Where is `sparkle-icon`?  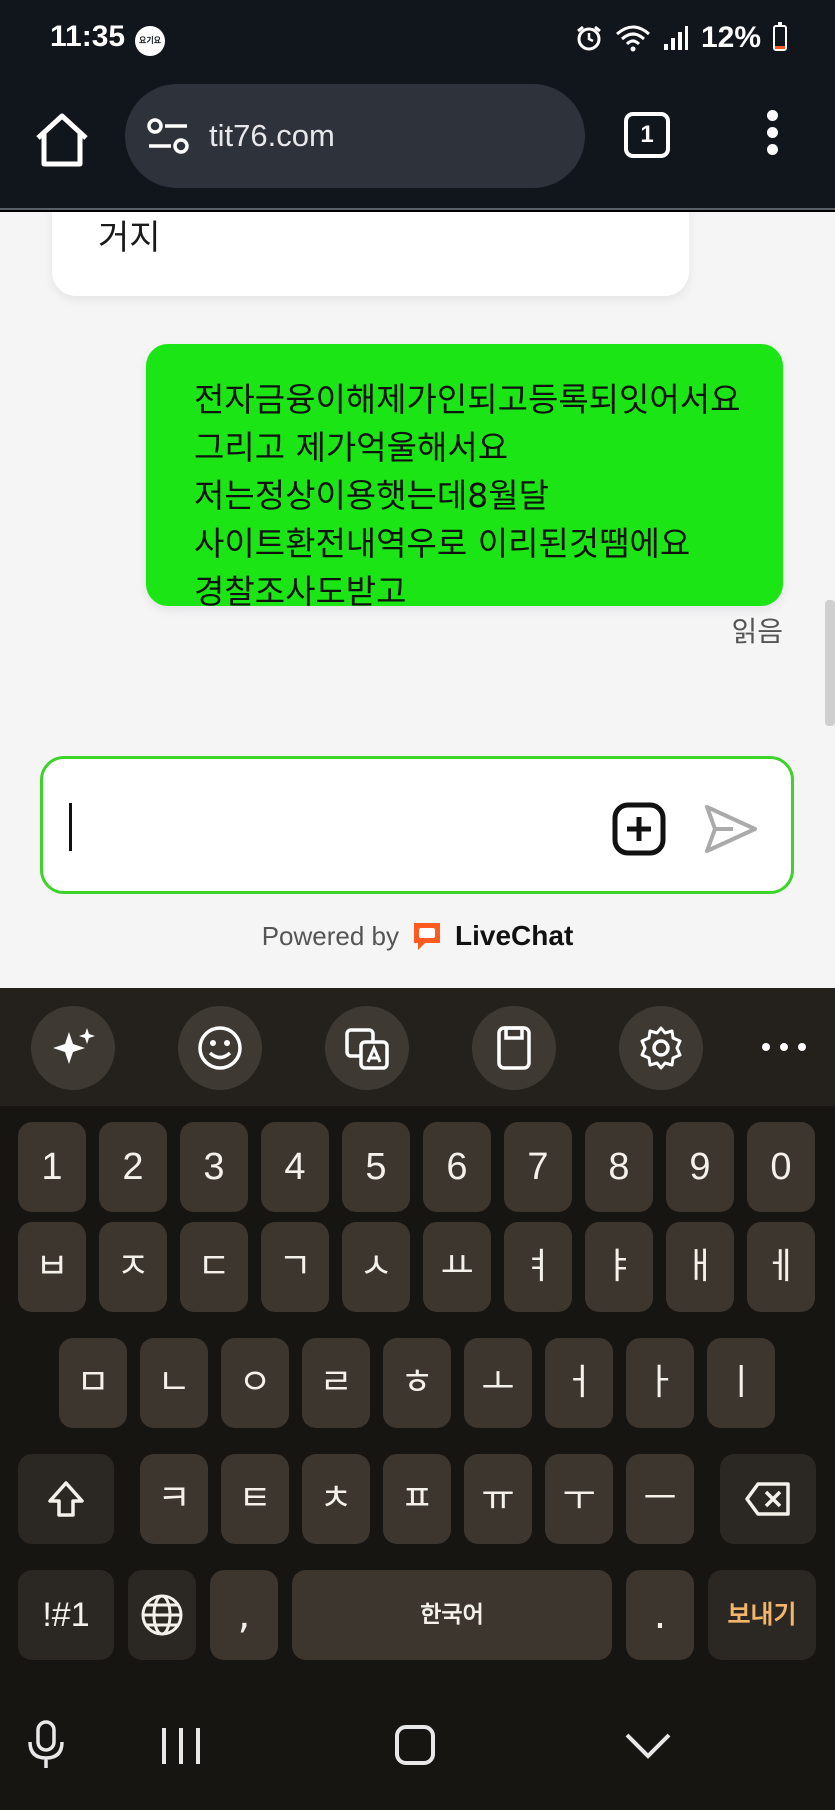
sparkle-icon is located at coordinates (74, 1046).